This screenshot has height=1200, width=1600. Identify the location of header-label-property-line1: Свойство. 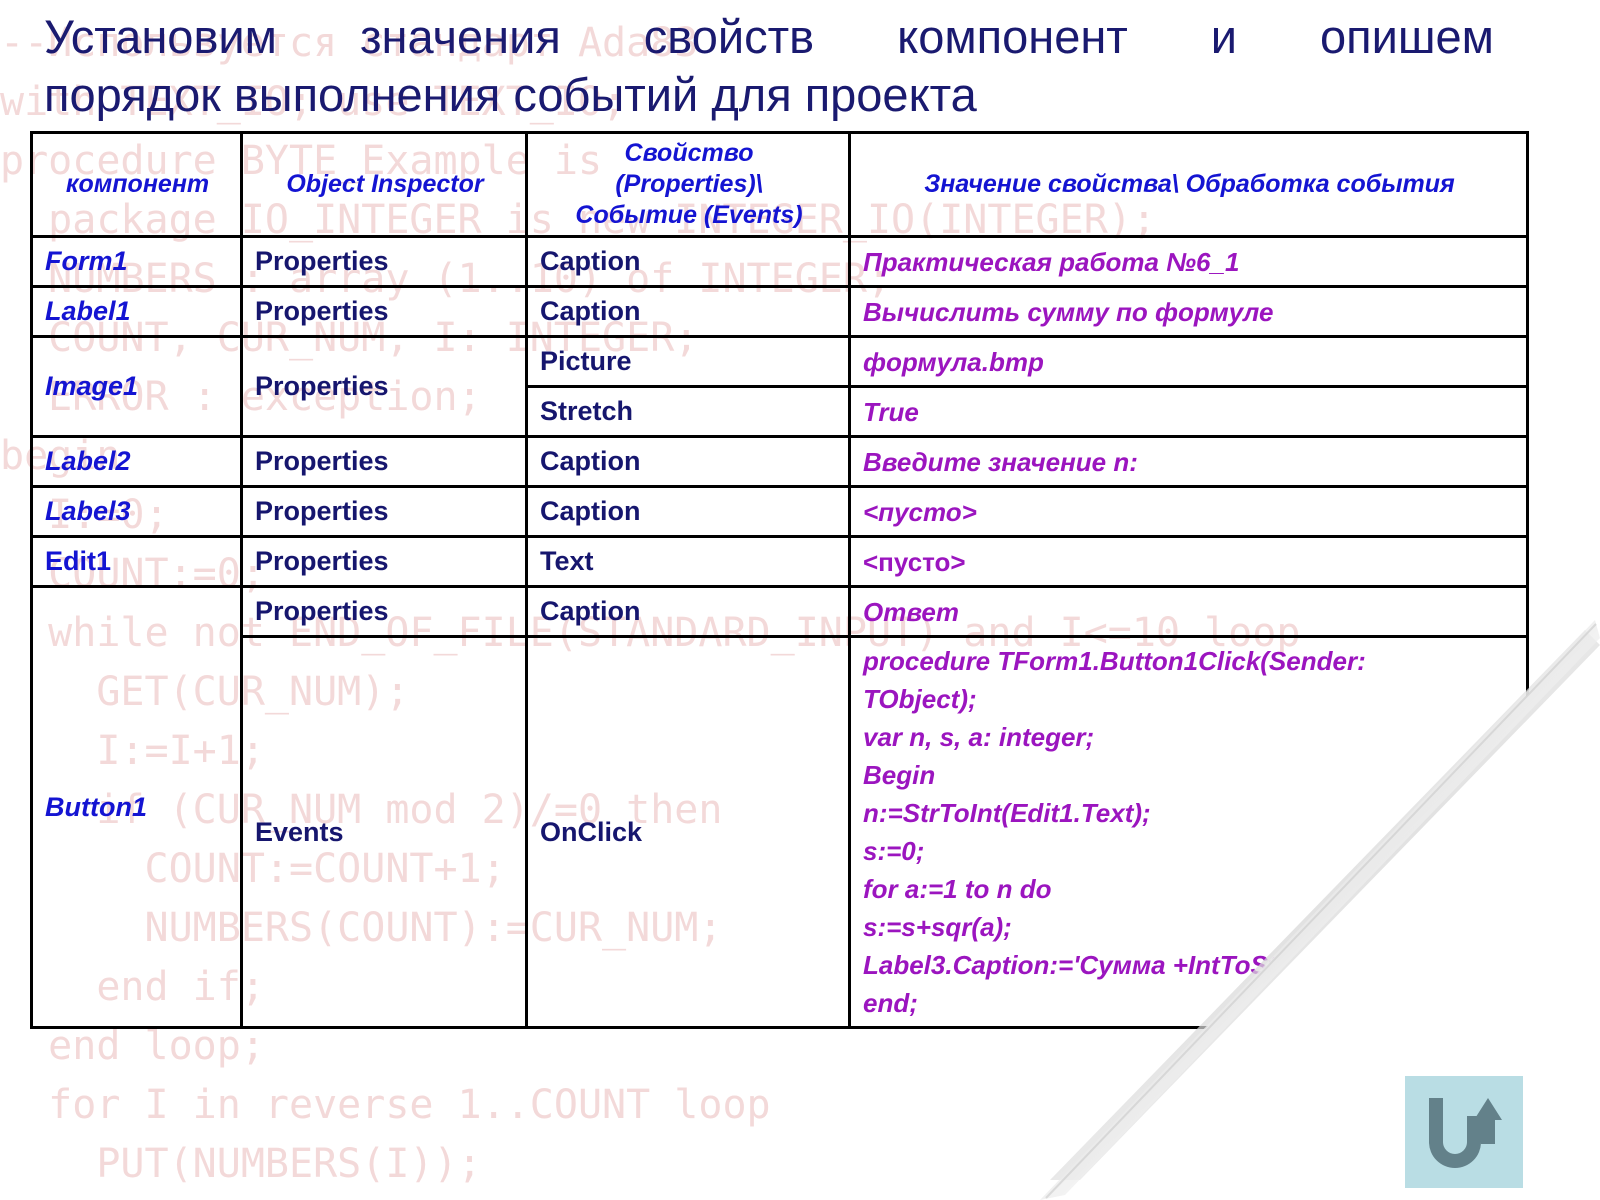
(689, 153).